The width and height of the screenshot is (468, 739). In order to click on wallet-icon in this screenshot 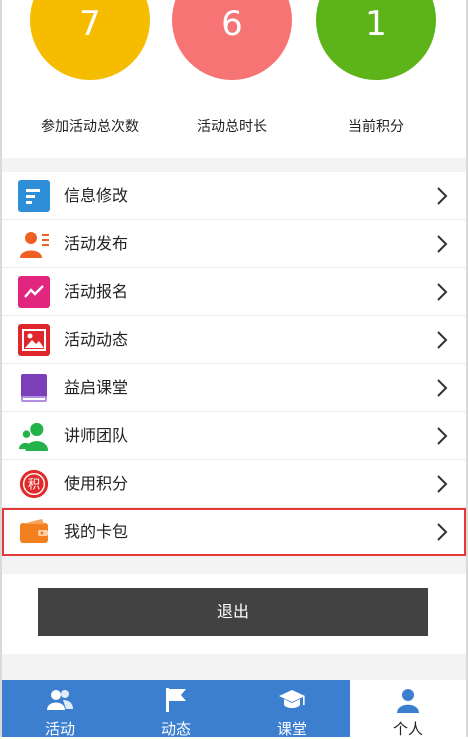, I will do `click(34, 532)`.